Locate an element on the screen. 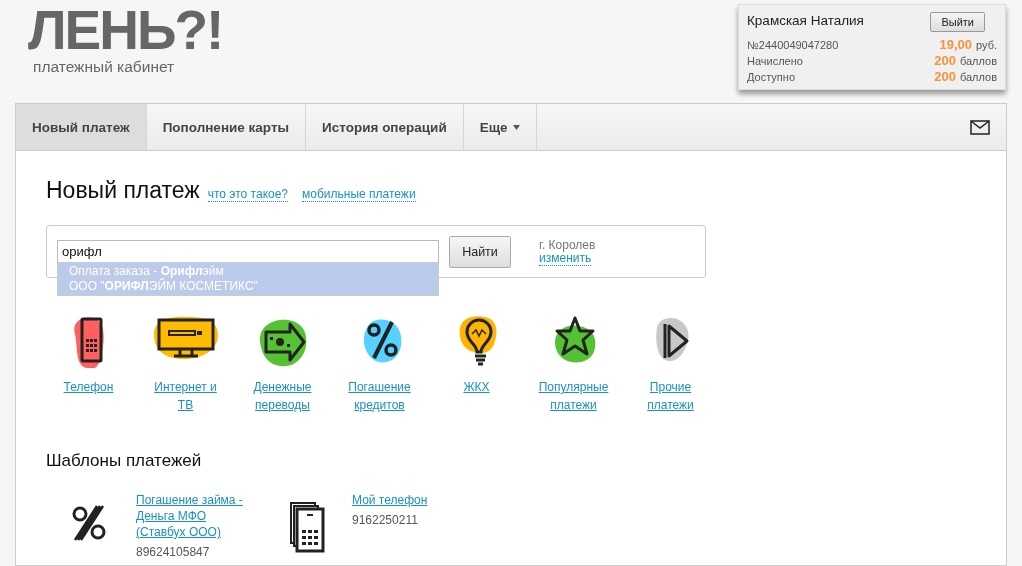 This screenshot has width=1022, height=566. caret-icon is located at coordinates (516, 127).